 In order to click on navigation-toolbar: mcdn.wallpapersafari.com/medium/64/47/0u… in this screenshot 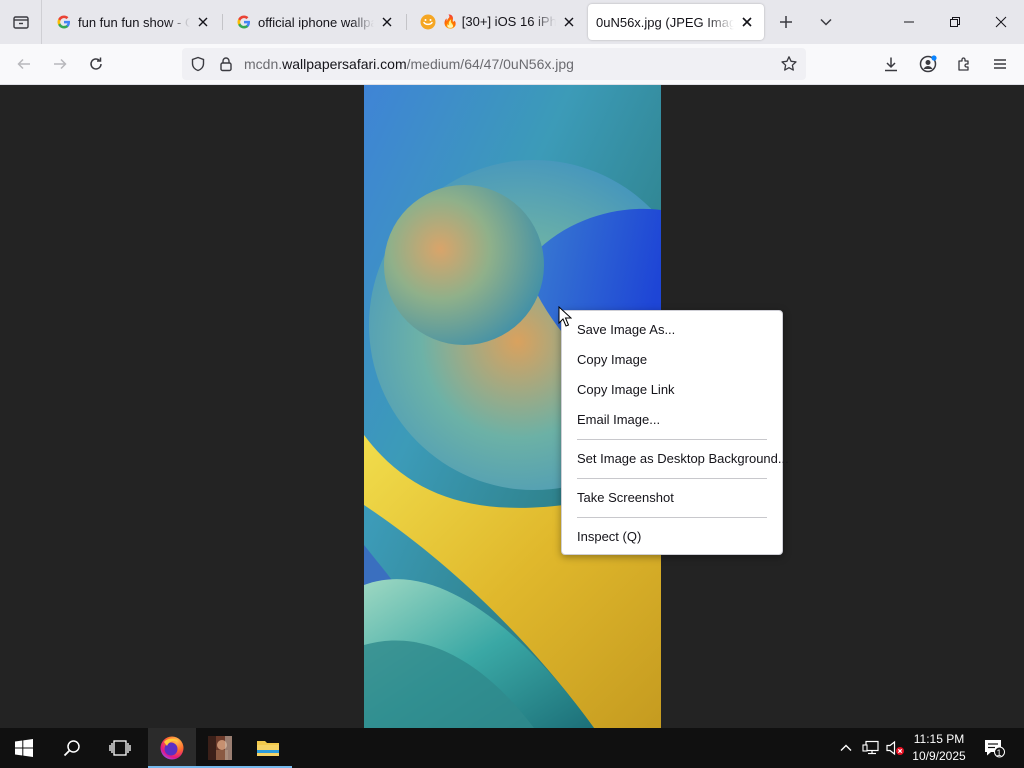, I will do `click(512, 64)`.